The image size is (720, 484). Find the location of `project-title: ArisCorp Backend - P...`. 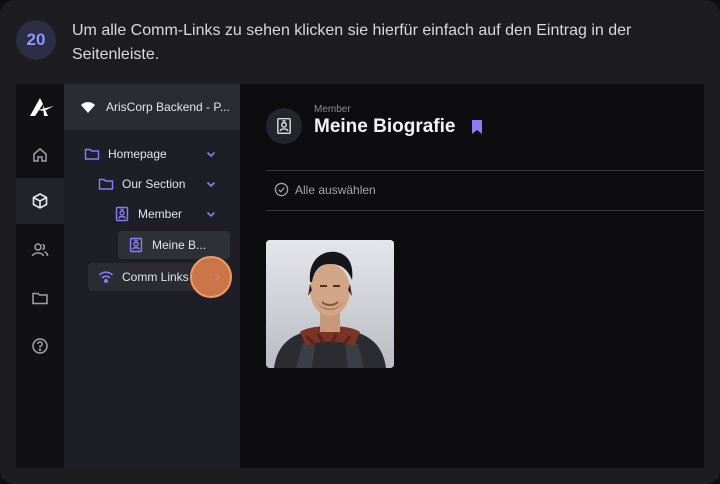

project-title: ArisCorp Backend - P... is located at coordinates (168, 107).